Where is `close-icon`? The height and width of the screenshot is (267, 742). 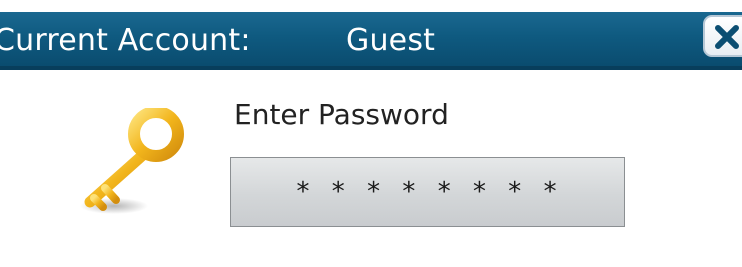 close-icon is located at coordinates (727, 37).